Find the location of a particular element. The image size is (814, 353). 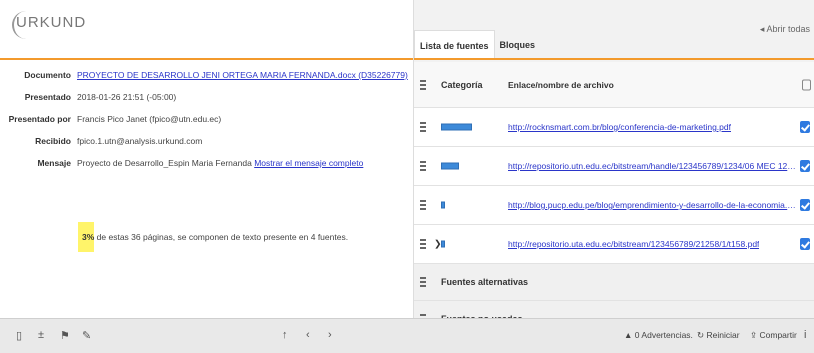

warning-icon: ▲ is located at coordinates (628, 335).